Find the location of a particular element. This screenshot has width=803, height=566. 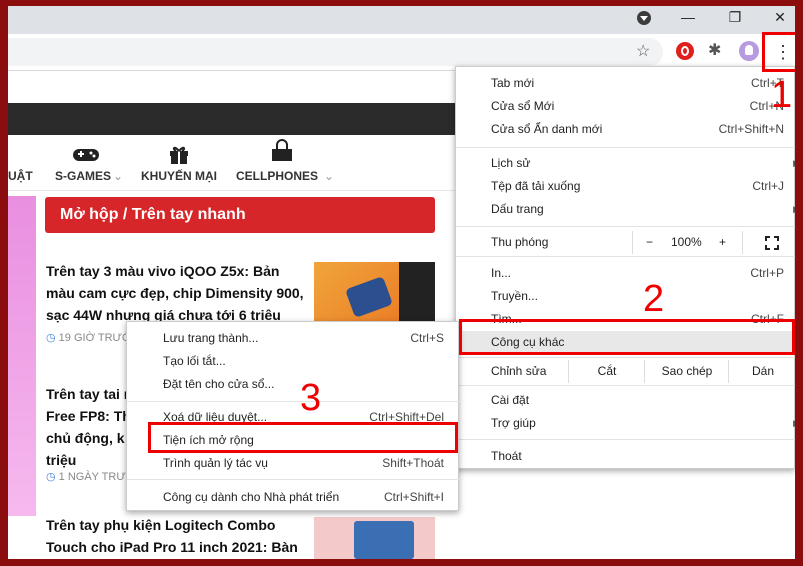

gamepad-icon is located at coordinates (86, 155).